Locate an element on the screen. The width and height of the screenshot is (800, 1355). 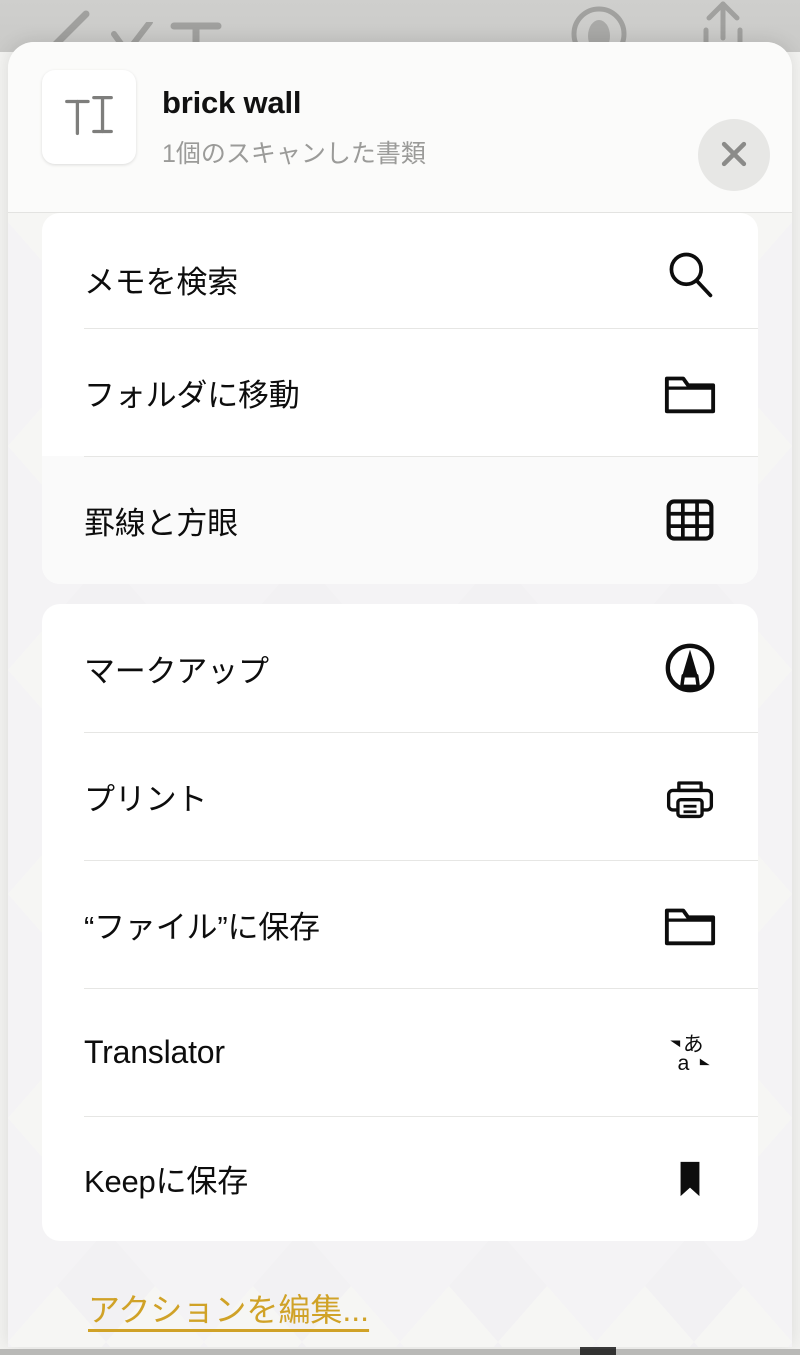
action-label: Translator is located at coordinates (154, 1051).